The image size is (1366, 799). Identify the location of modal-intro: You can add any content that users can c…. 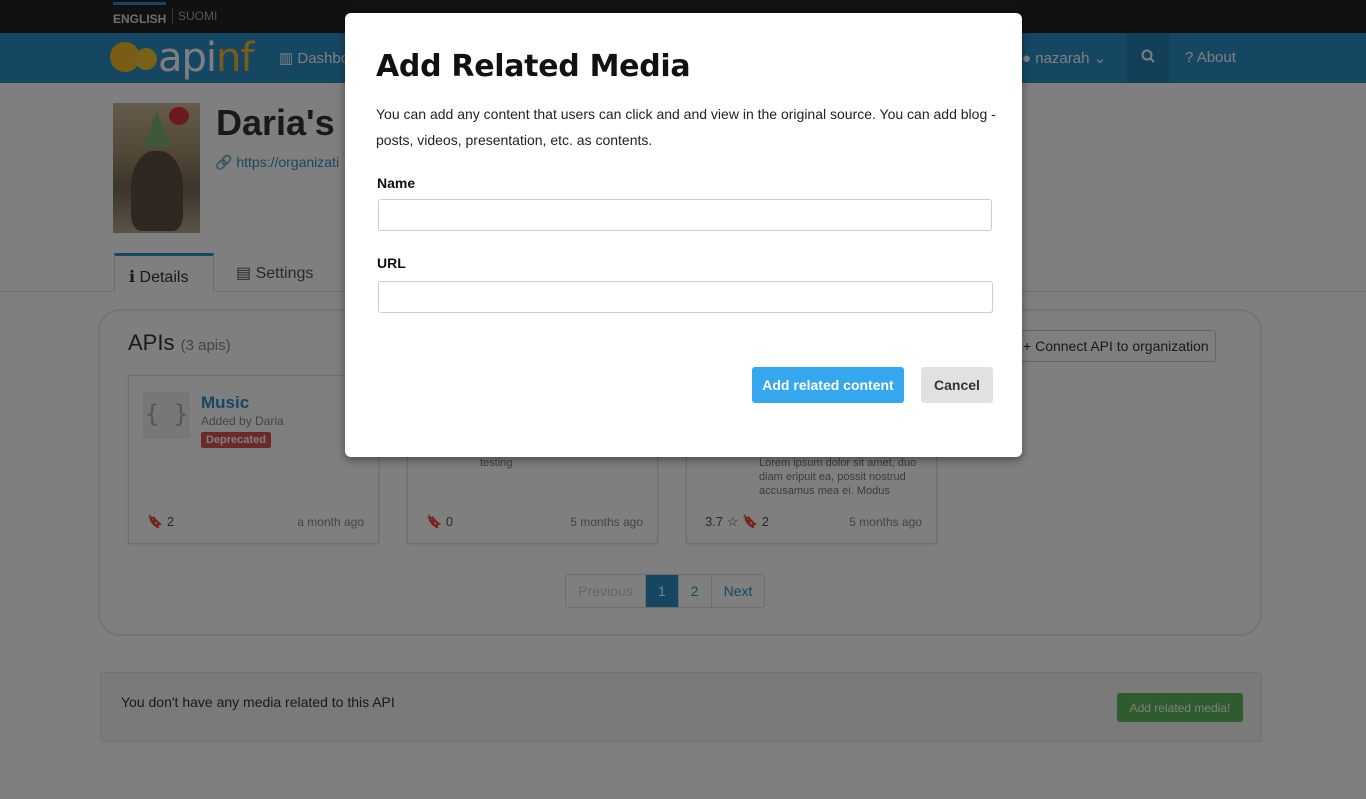
(686, 127).